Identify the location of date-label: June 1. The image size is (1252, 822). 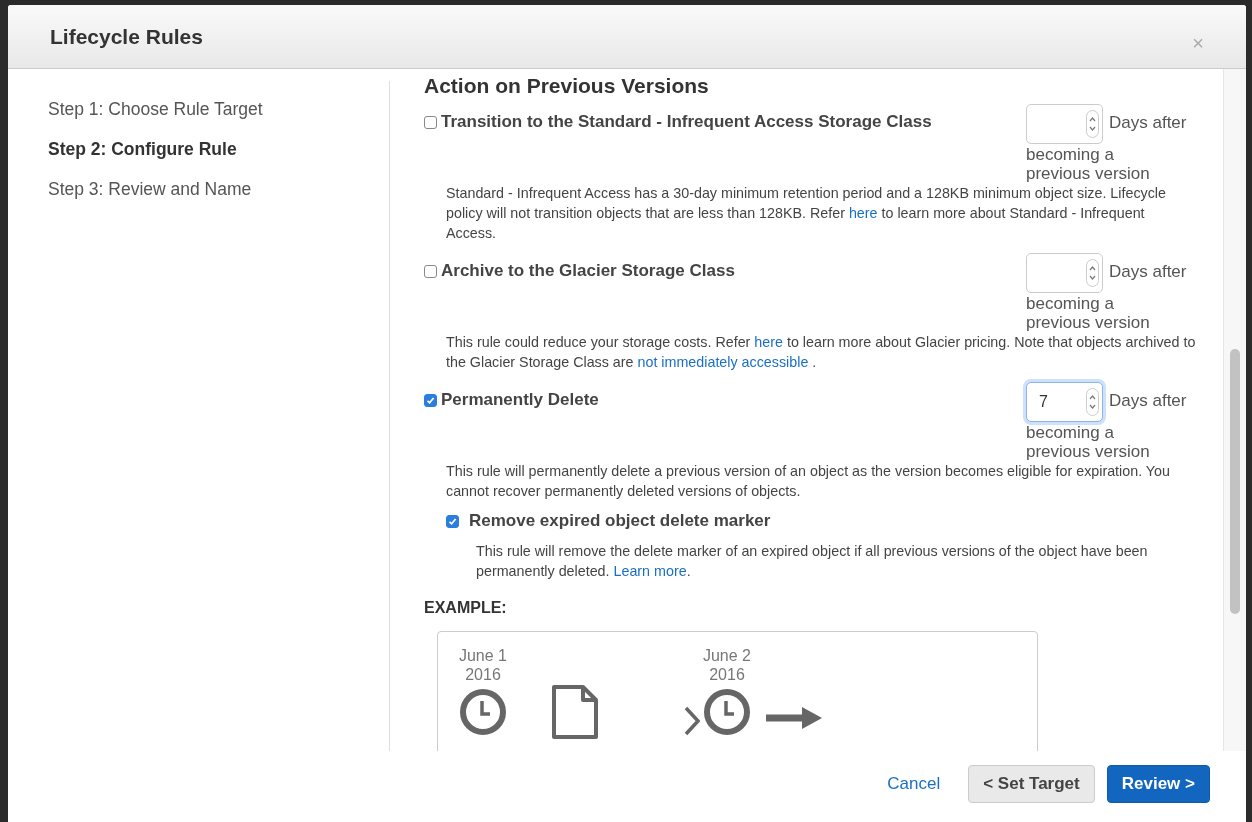
(482, 655).